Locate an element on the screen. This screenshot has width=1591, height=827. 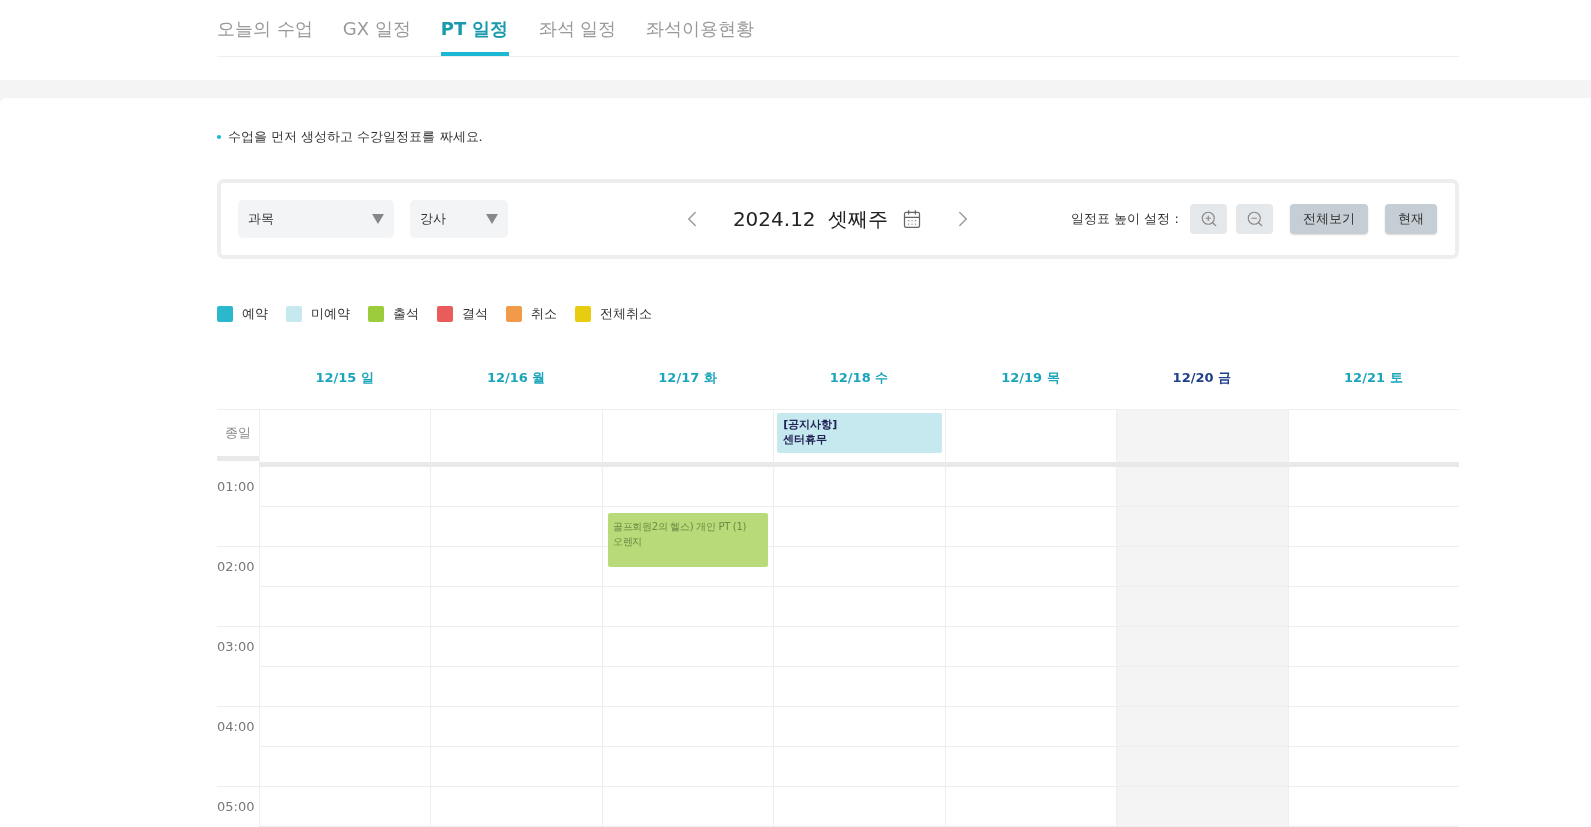
week-title: 2024.12 셋째주 is located at coordinates (810, 219).